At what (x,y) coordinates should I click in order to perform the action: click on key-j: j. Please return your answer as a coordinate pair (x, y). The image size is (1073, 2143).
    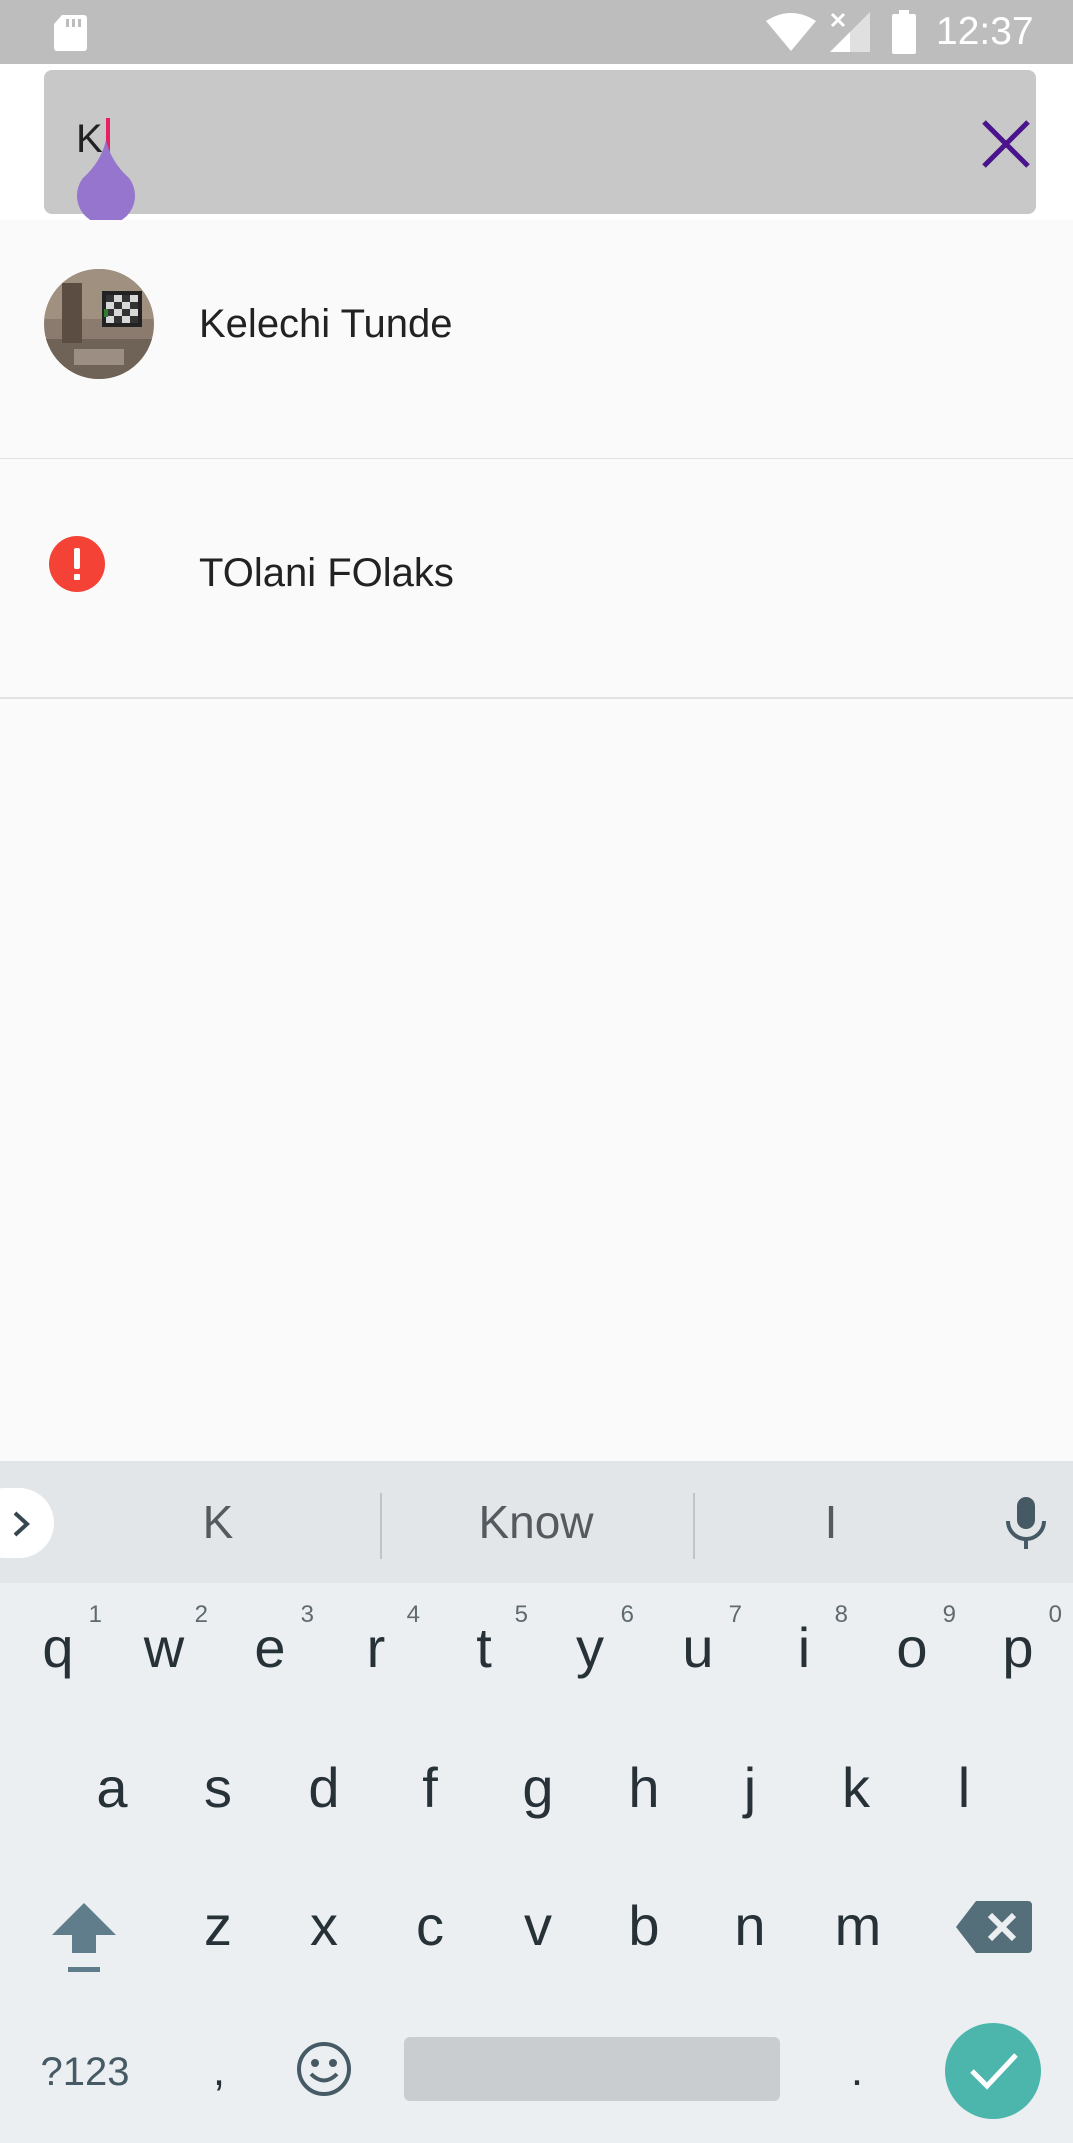
    Looking at the image, I should click on (750, 1794).